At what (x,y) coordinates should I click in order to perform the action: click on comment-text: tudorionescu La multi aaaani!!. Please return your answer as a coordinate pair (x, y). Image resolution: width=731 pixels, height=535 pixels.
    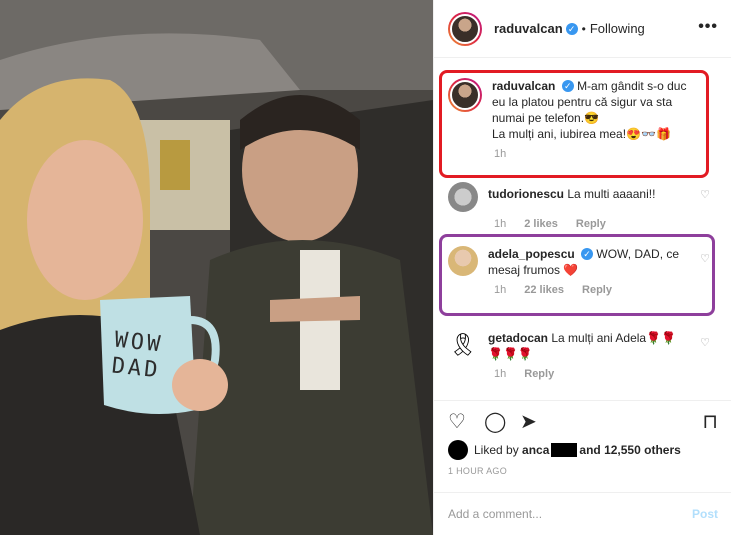
    Looking at the image, I should click on (593, 199).